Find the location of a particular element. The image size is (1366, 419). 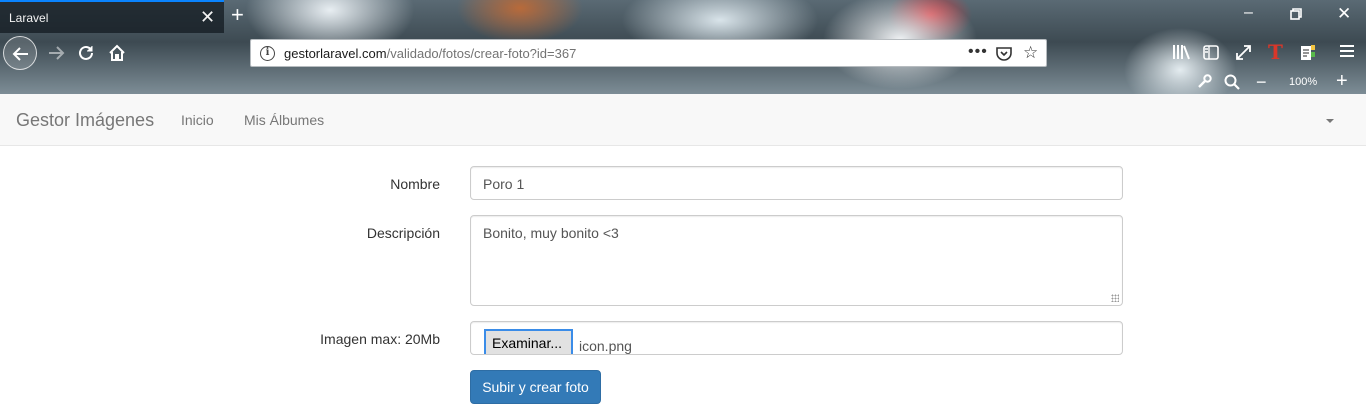

url-path: /validado/fotos/crear-foto?id=367 is located at coordinates (481, 53).